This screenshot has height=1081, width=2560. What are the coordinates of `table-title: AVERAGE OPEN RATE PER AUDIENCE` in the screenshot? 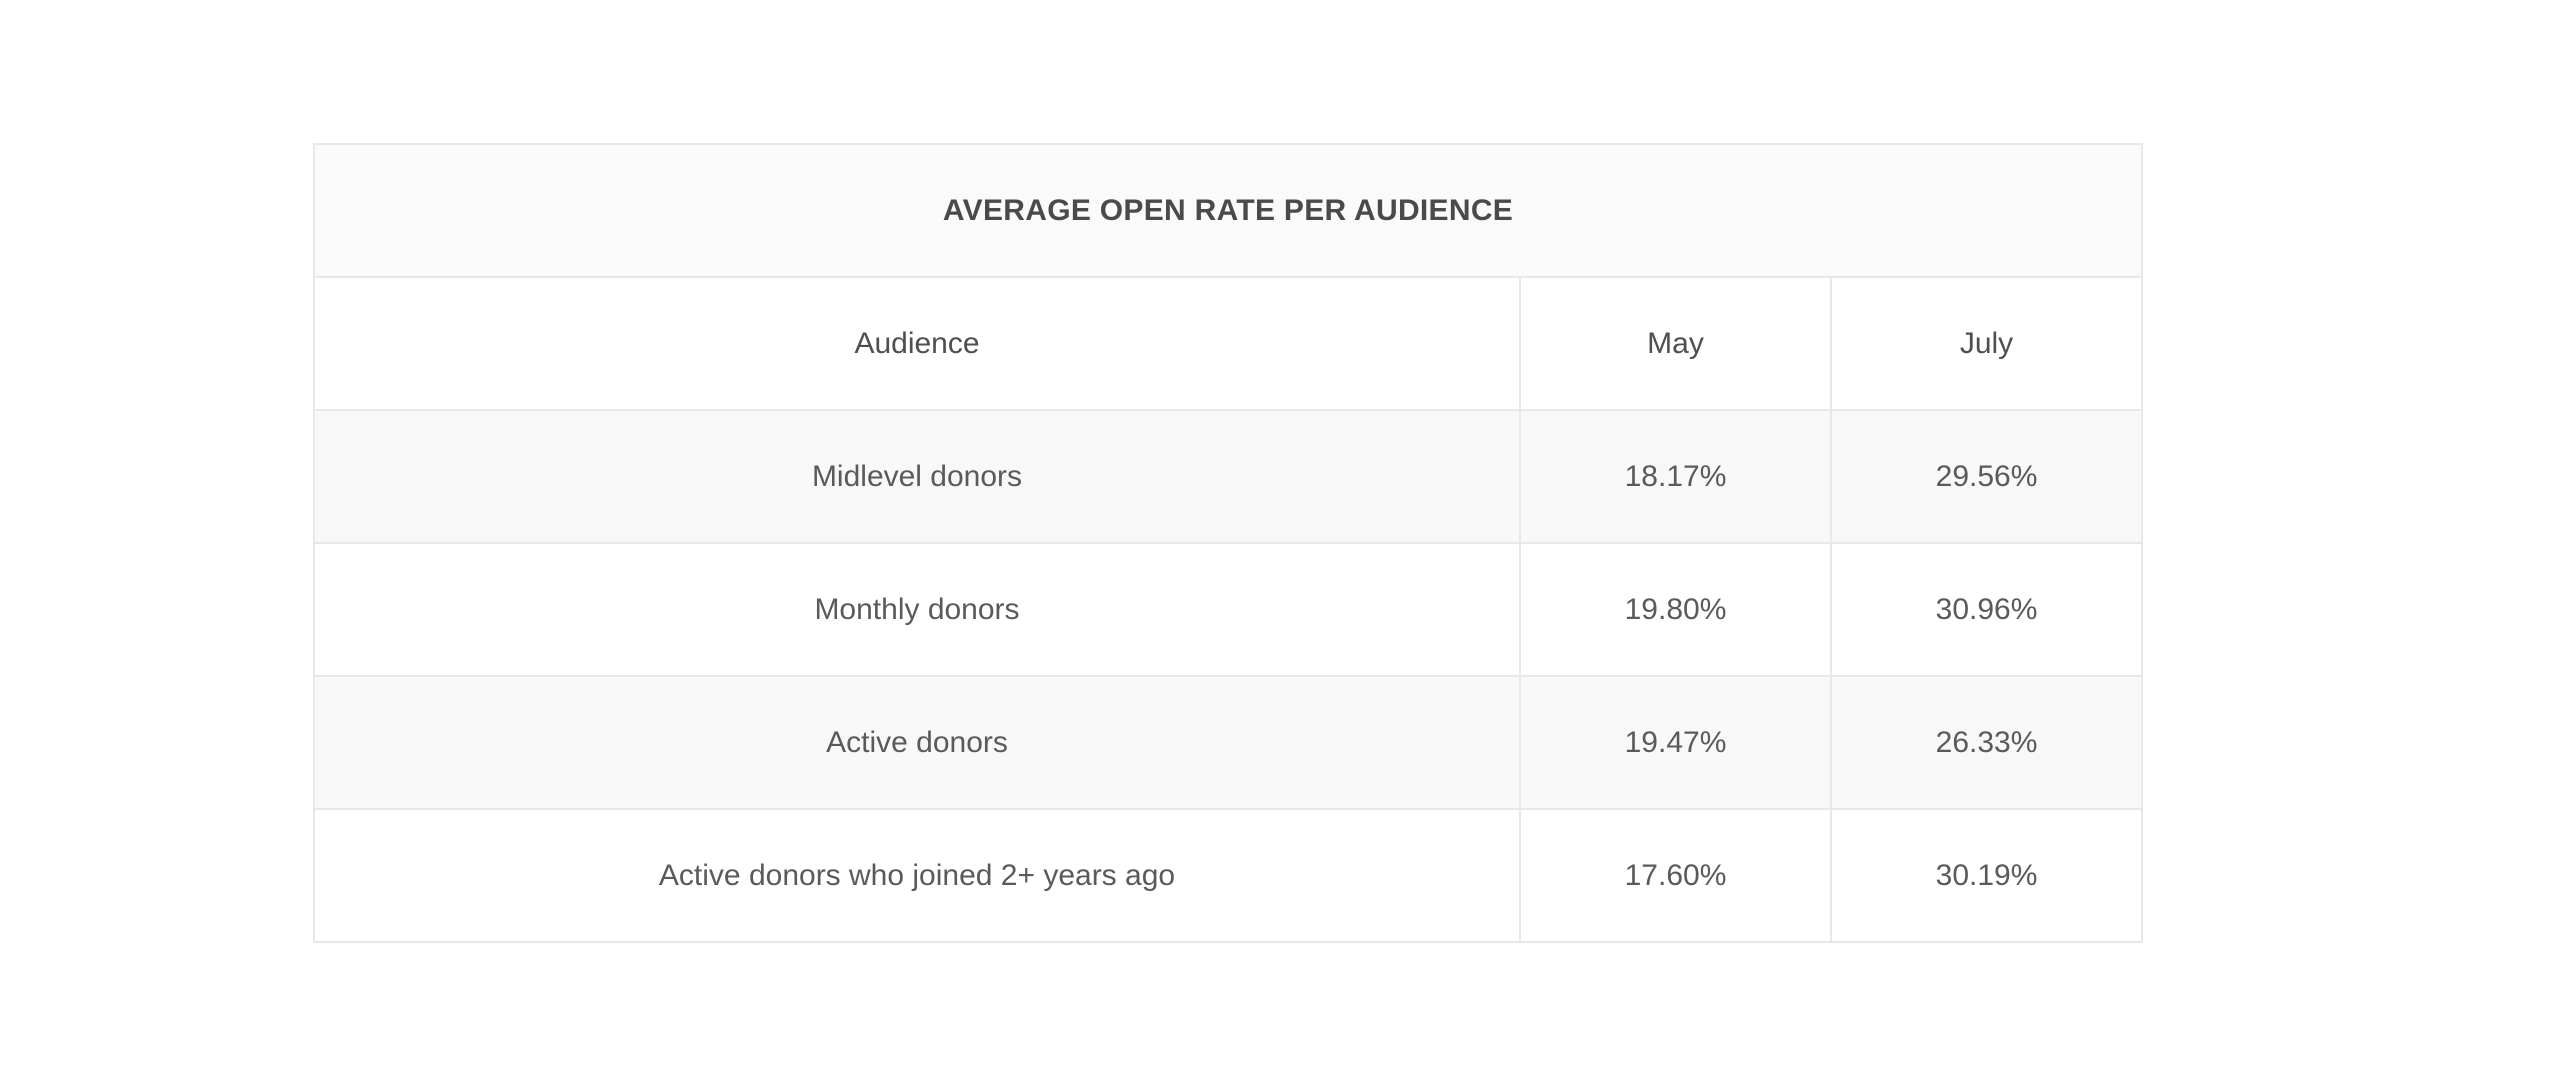 It's located at (1228, 210).